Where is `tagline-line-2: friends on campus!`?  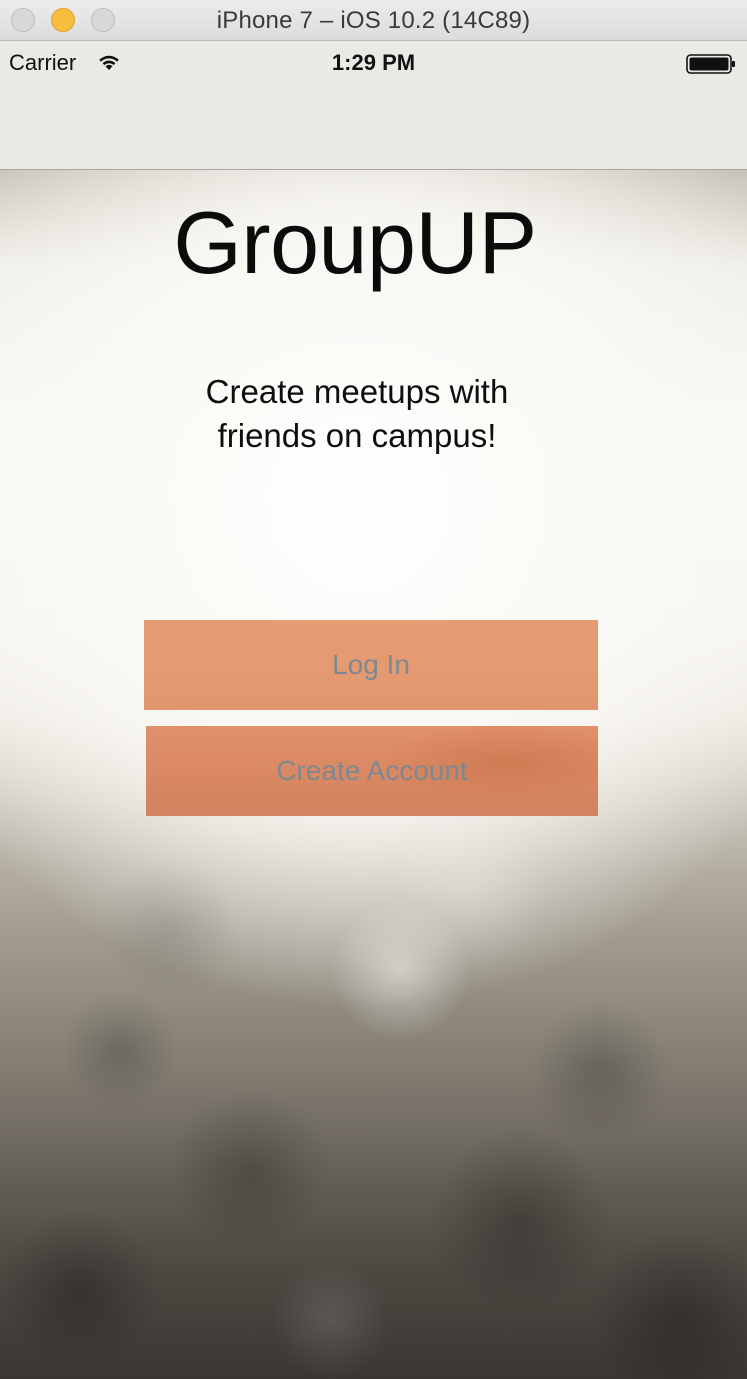
tagline-line-2: friends on campus! is located at coordinates (357, 435).